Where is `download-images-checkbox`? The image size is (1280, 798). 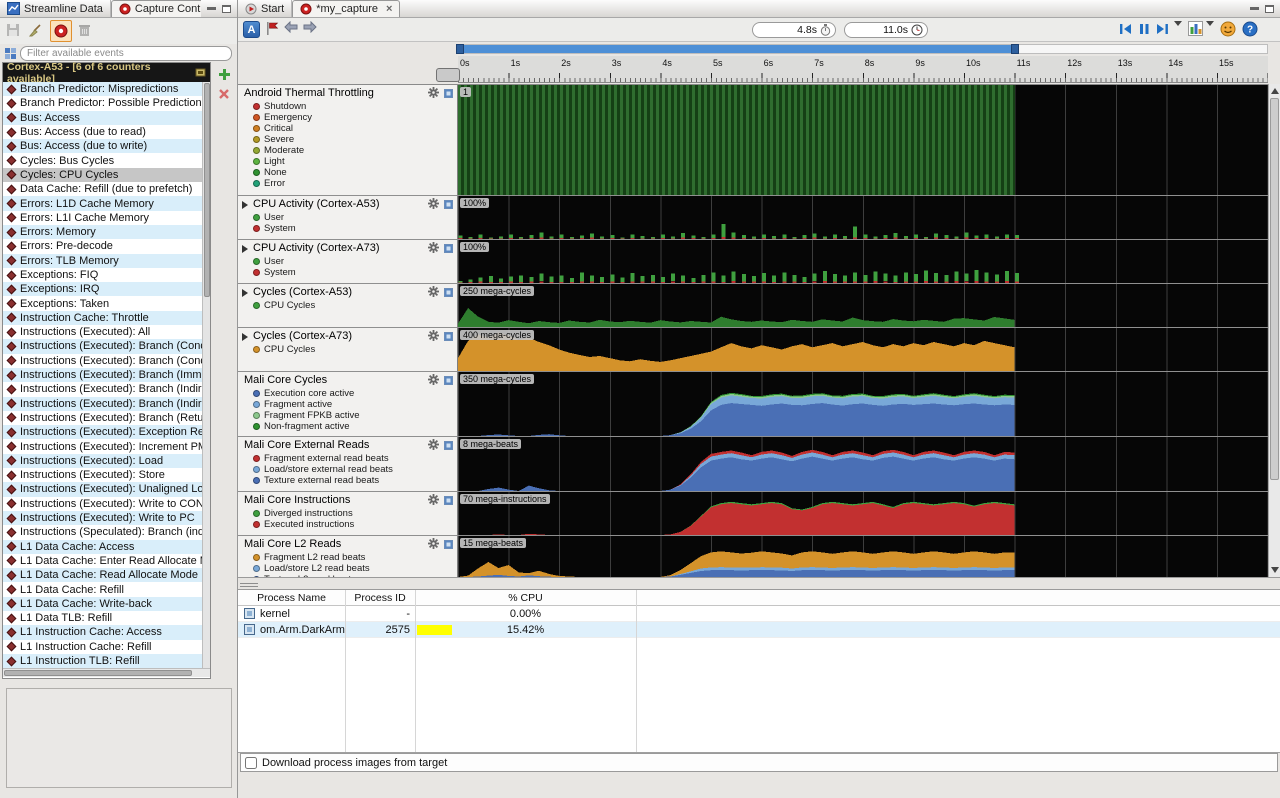
download-images-checkbox is located at coordinates (251, 762).